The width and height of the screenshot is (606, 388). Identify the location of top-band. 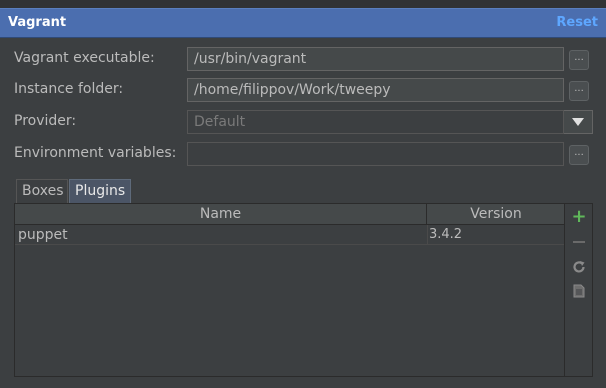
(303, 4).